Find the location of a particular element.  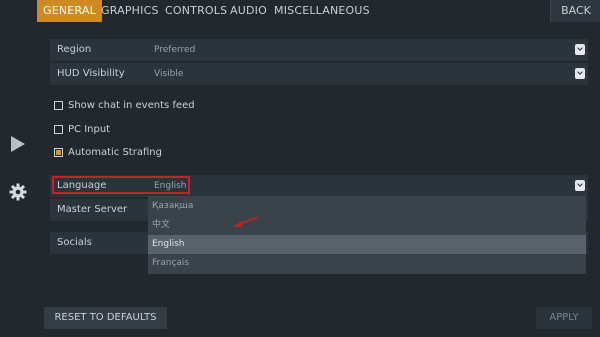

hud-visibility-value: Visible is located at coordinates (169, 74).